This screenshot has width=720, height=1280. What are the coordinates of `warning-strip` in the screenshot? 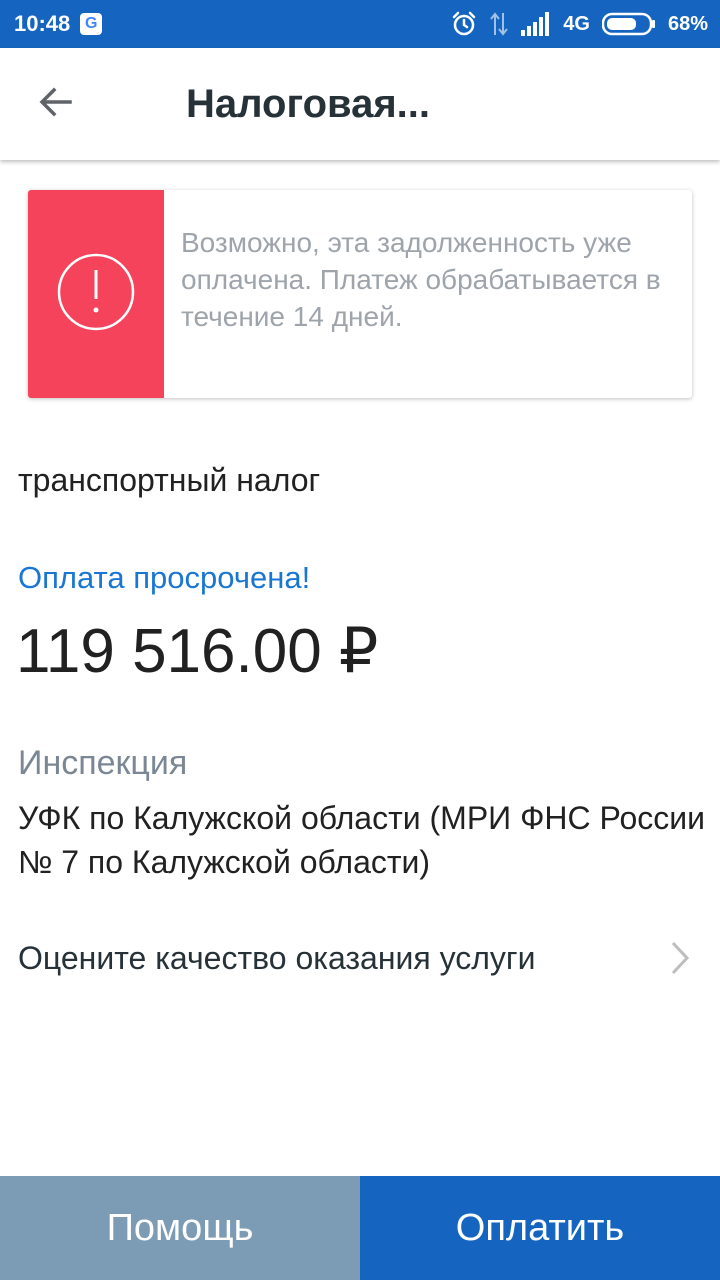 It's located at (96, 294).